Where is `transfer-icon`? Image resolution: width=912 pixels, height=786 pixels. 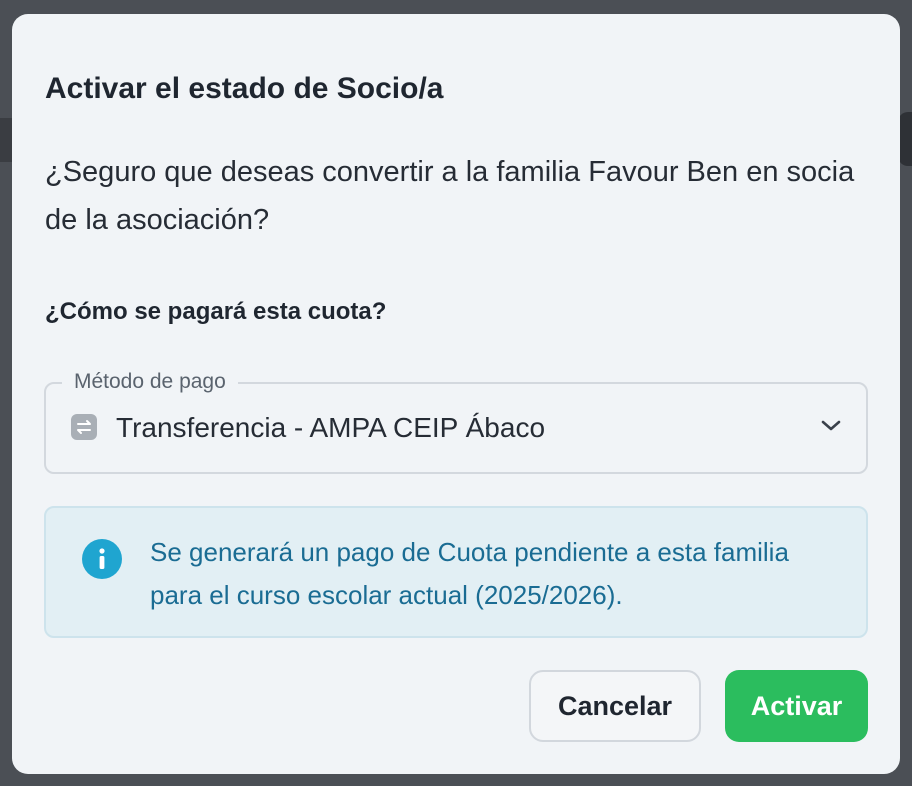 transfer-icon is located at coordinates (84, 427).